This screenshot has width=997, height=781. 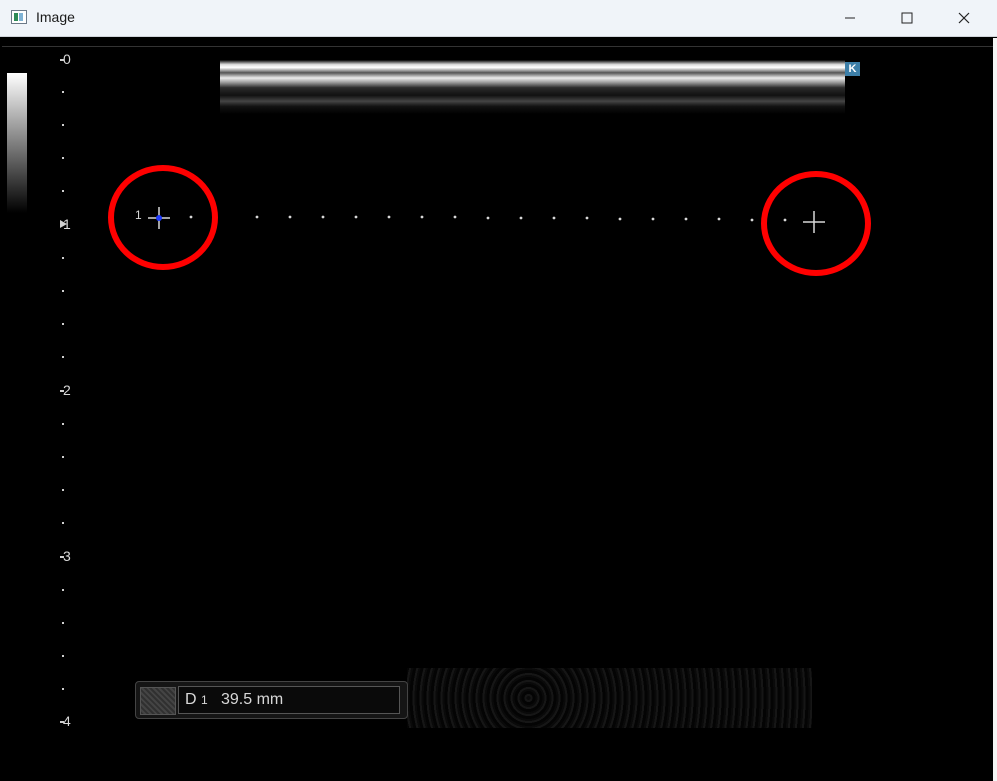 I want to click on title-bar: Image, so click(x=498, y=18).